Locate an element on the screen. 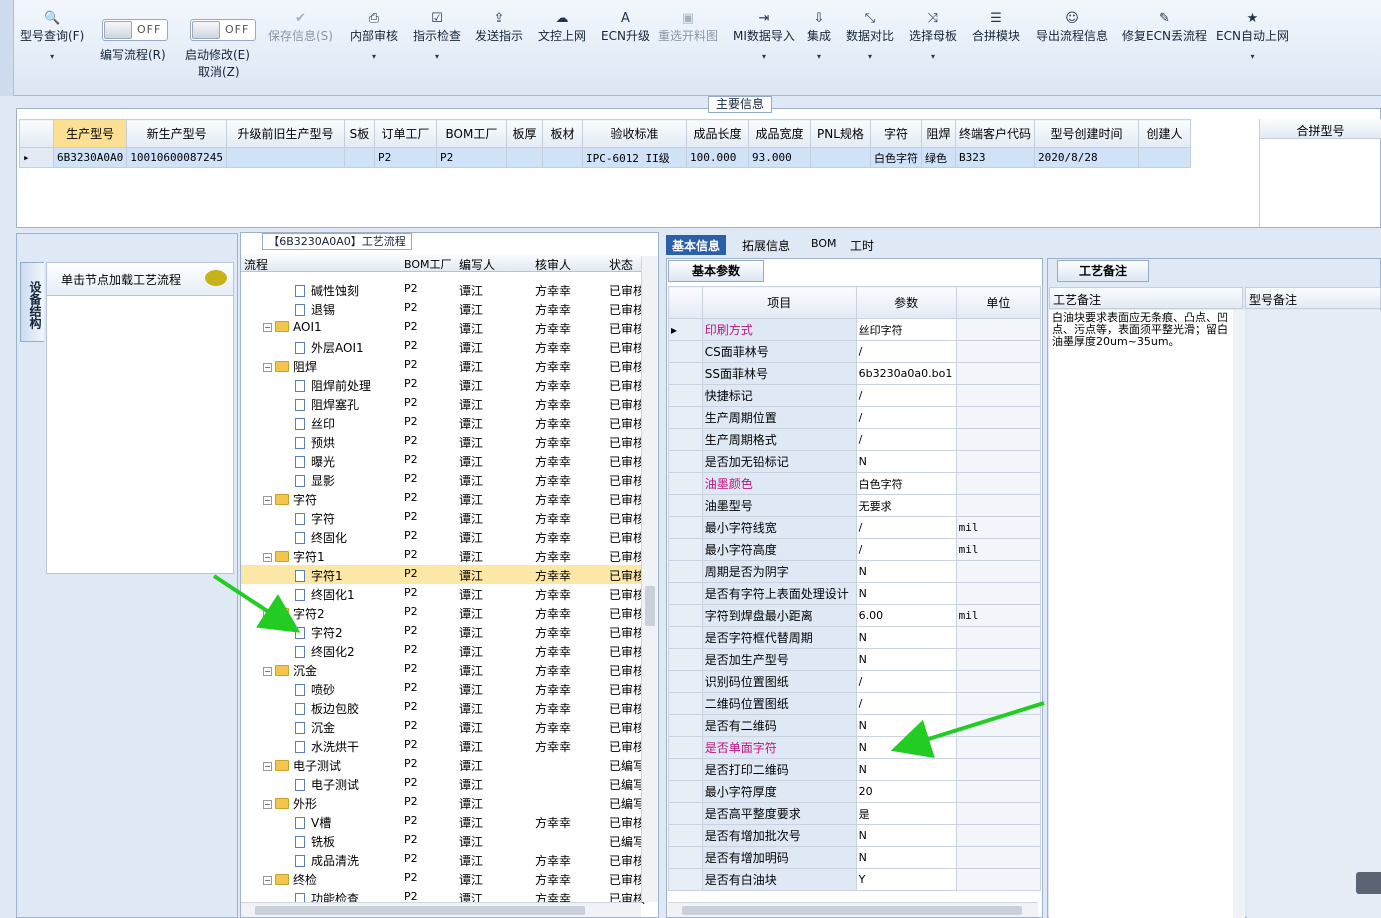 This screenshot has height=918, width=1381. tree-row: 预烘 P2 谭江 方幸幸 已审核 is located at coordinates (443, 441).